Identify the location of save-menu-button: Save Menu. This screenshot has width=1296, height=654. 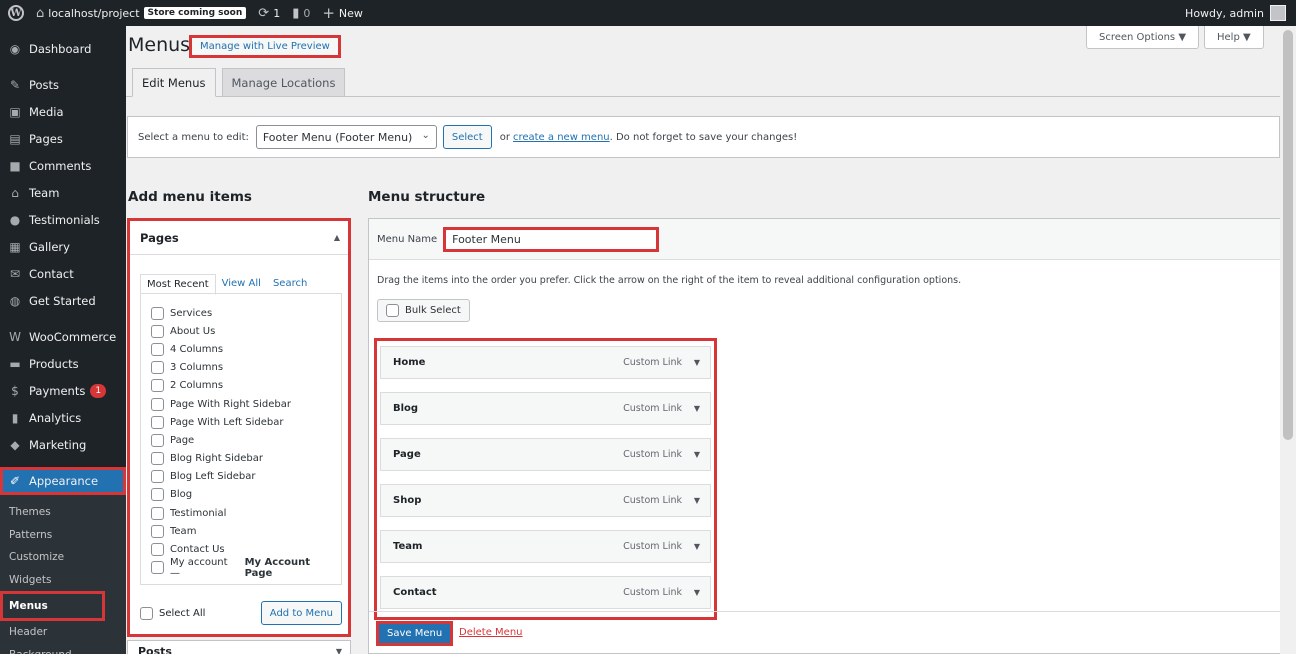
(415, 633).